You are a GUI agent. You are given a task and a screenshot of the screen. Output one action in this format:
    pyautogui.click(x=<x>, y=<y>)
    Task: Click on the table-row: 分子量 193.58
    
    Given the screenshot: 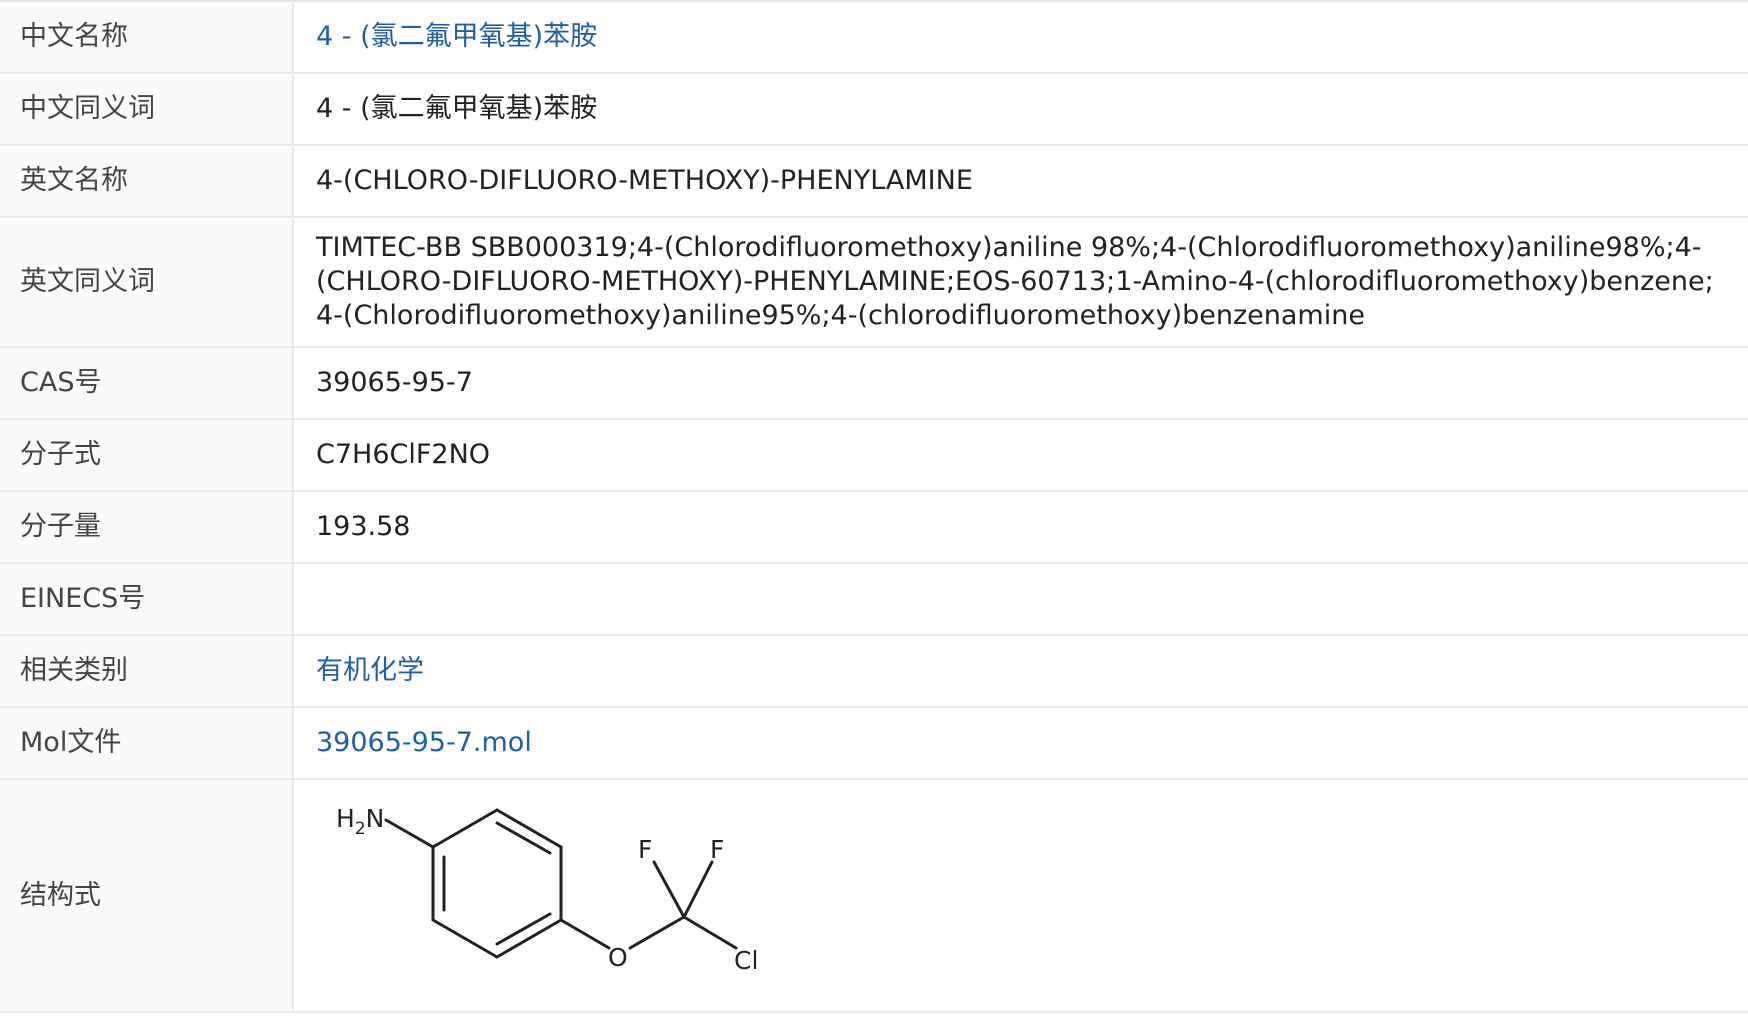 What is the action you would take?
    pyautogui.click(x=874, y=527)
    